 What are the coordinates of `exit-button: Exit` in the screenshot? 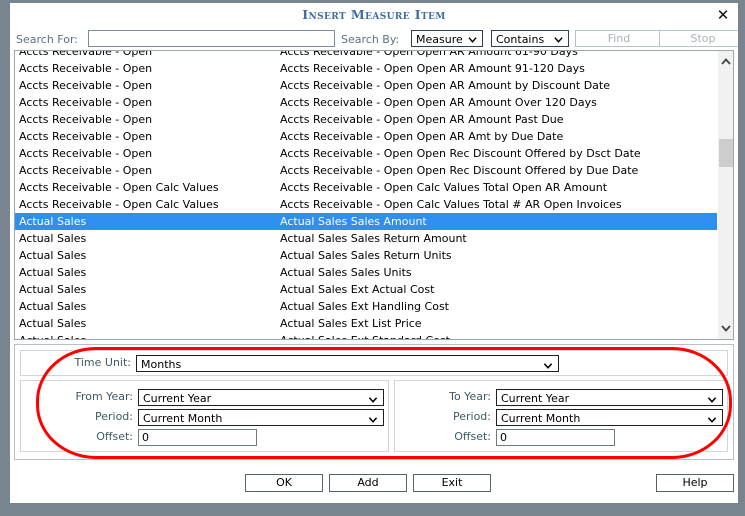 It's located at (452, 483).